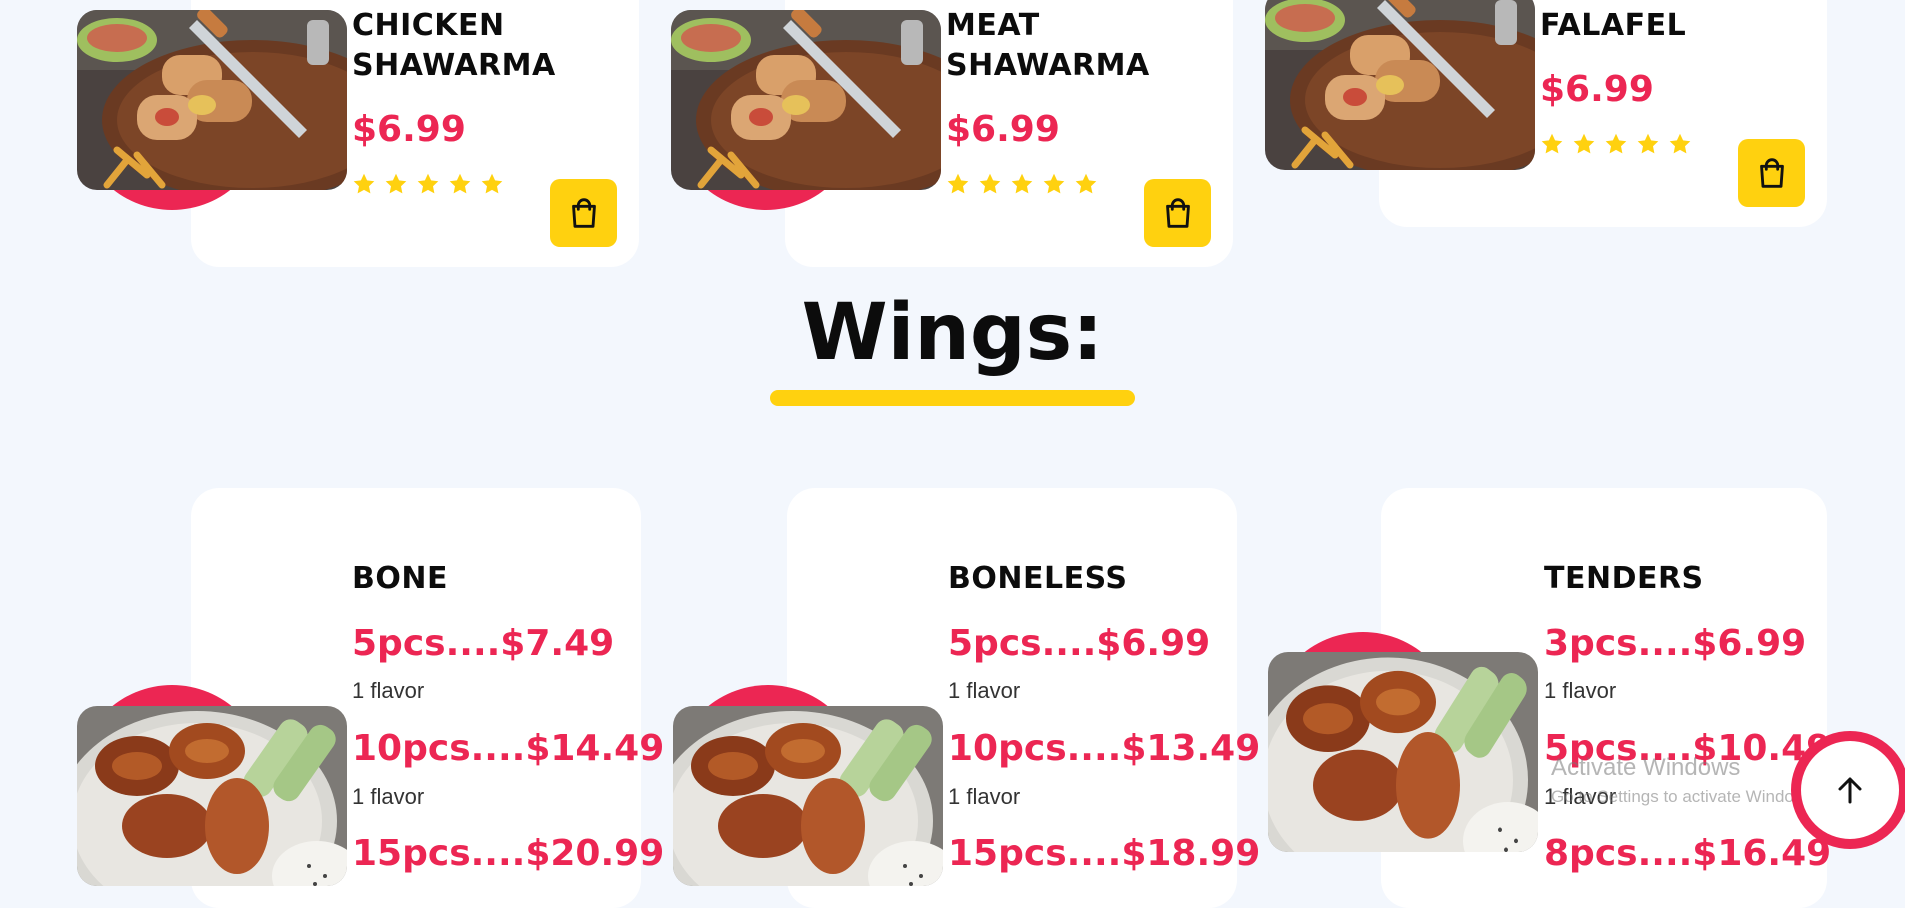 The width and height of the screenshot is (1905, 908). What do you see at coordinates (808, 796) in the screenshot?
I see `boneless-wings-image` at bounding box center [808, 796].